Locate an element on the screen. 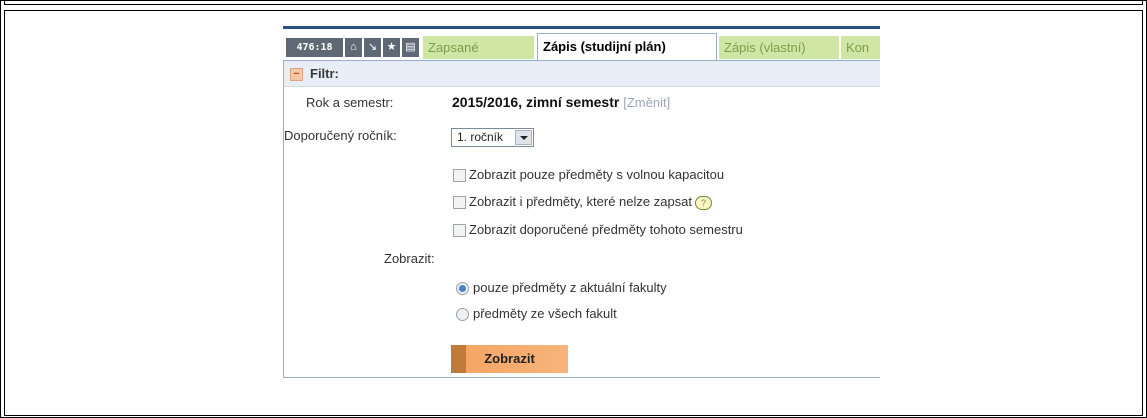 This screenshot has width=1147, height=418. filter-header: − Filtr: is located at coordinates (582, 74).